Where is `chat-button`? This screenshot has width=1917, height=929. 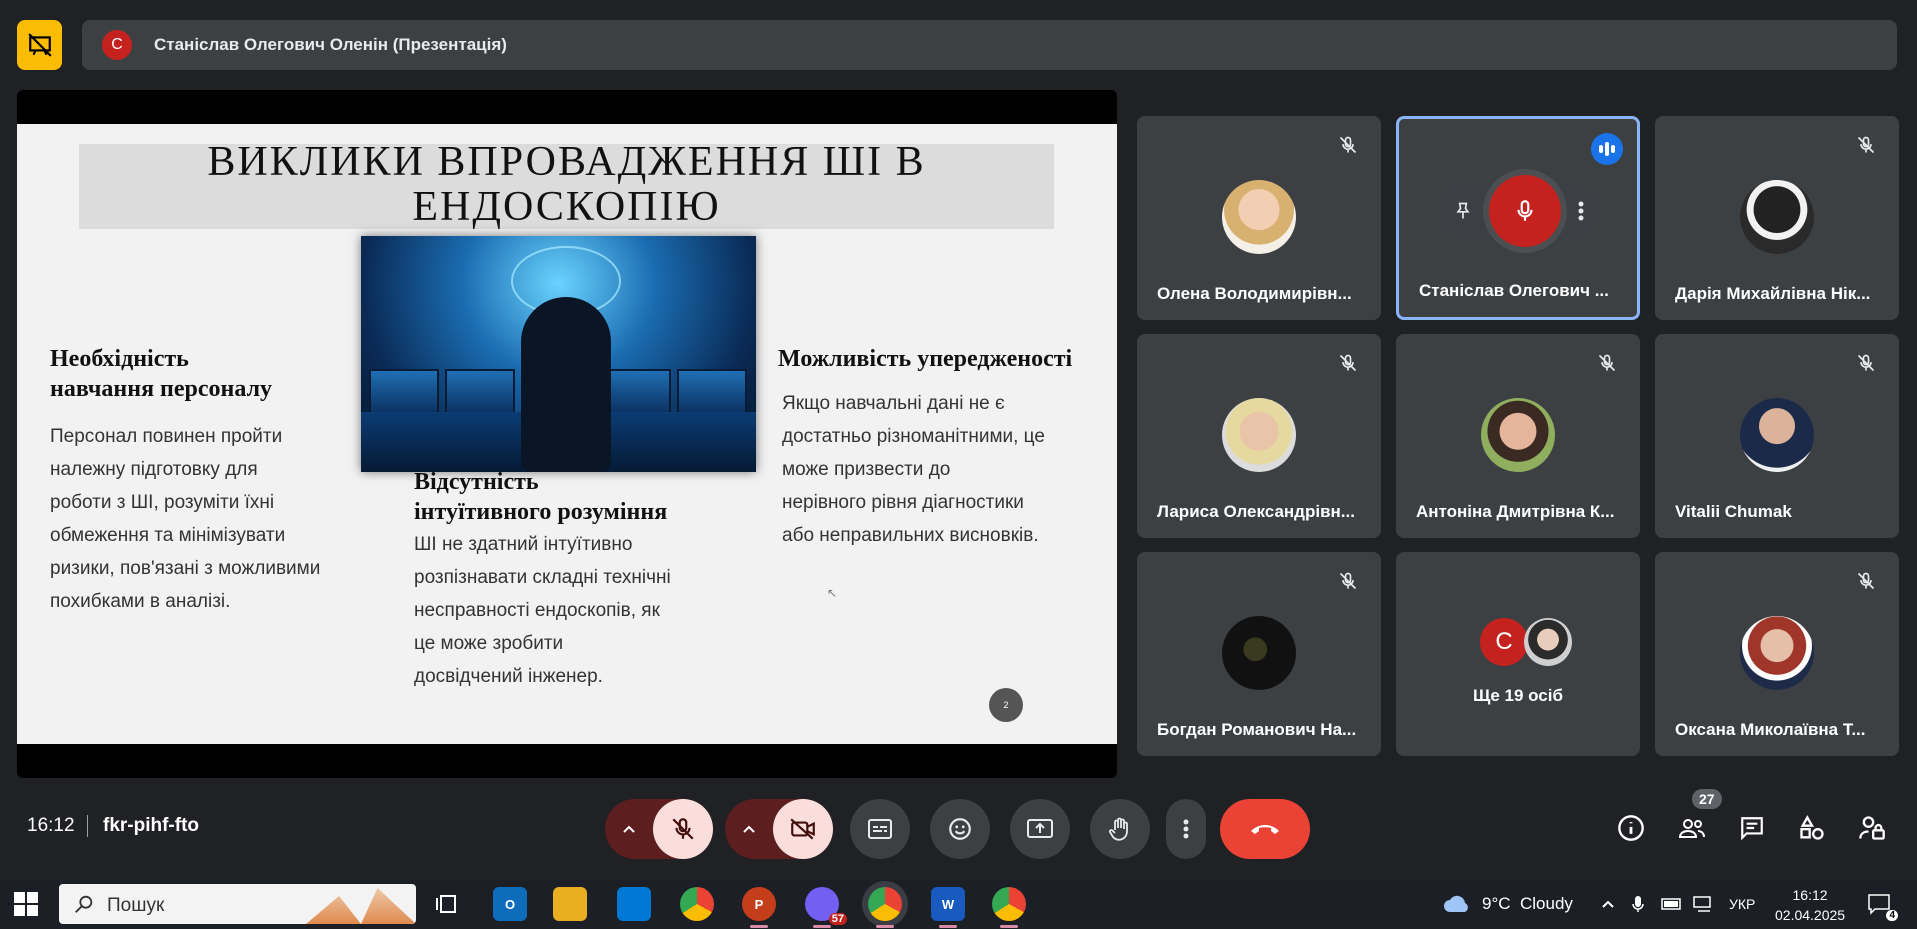
chat-button is located at coordinates (1752, 828).